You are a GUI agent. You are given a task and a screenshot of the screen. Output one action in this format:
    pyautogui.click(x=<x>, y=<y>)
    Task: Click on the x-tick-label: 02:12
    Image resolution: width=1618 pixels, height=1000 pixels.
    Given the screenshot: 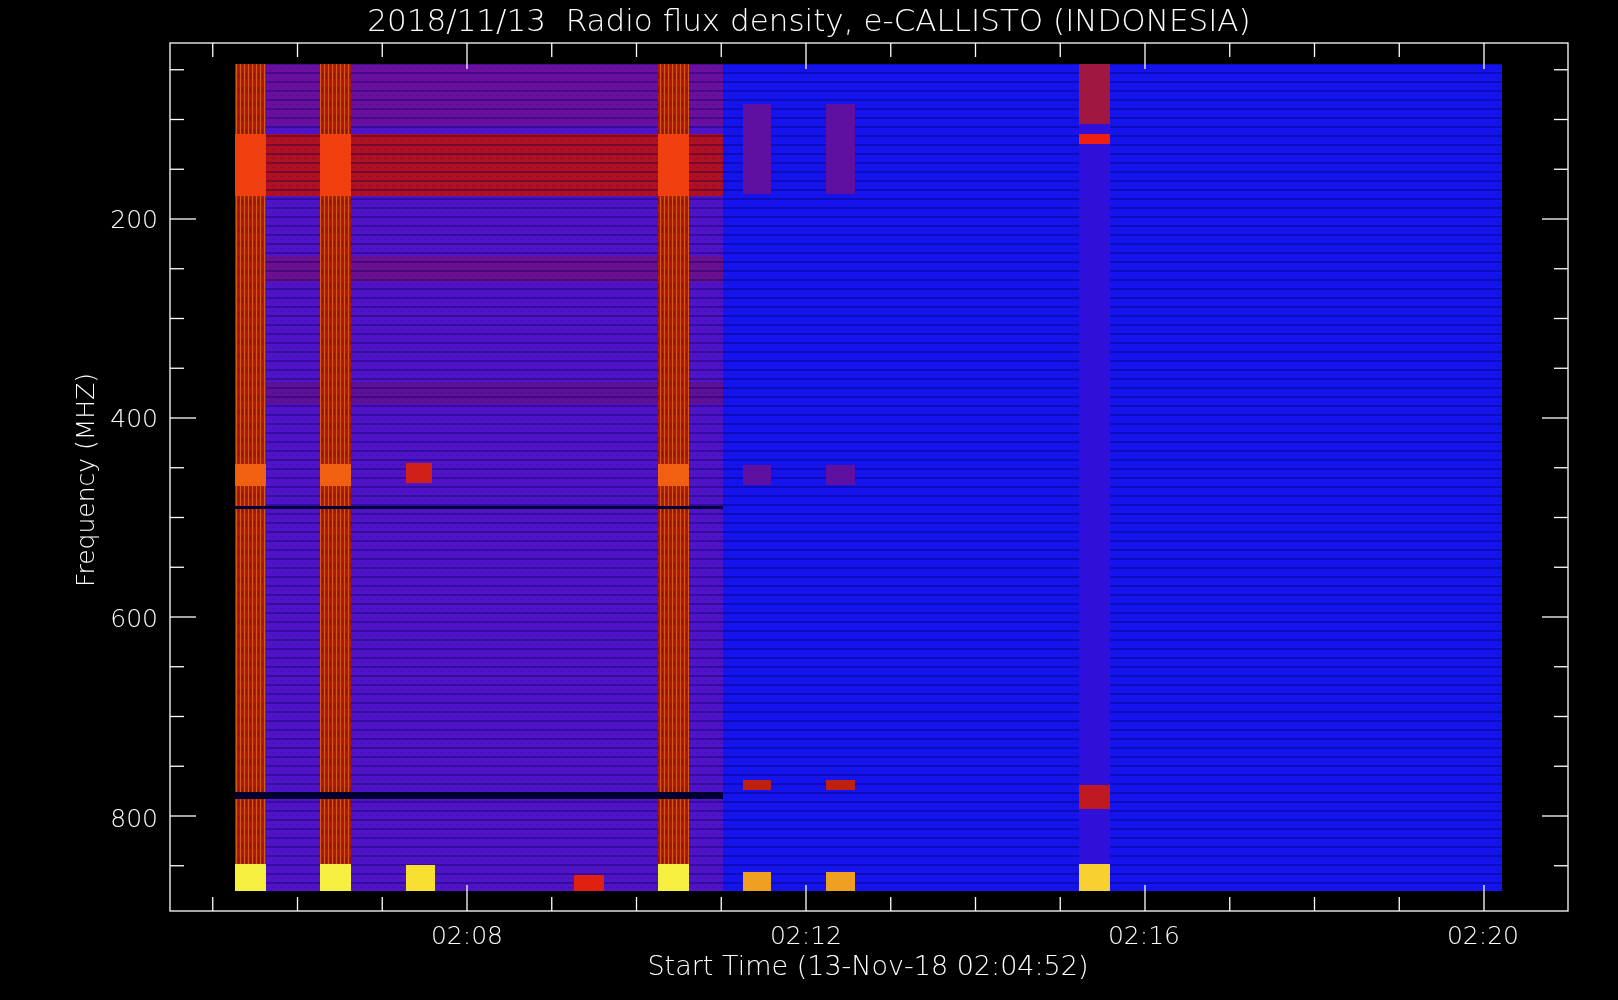 What is the action you would take?
    pyautogui.click(x=806, y=935)
    